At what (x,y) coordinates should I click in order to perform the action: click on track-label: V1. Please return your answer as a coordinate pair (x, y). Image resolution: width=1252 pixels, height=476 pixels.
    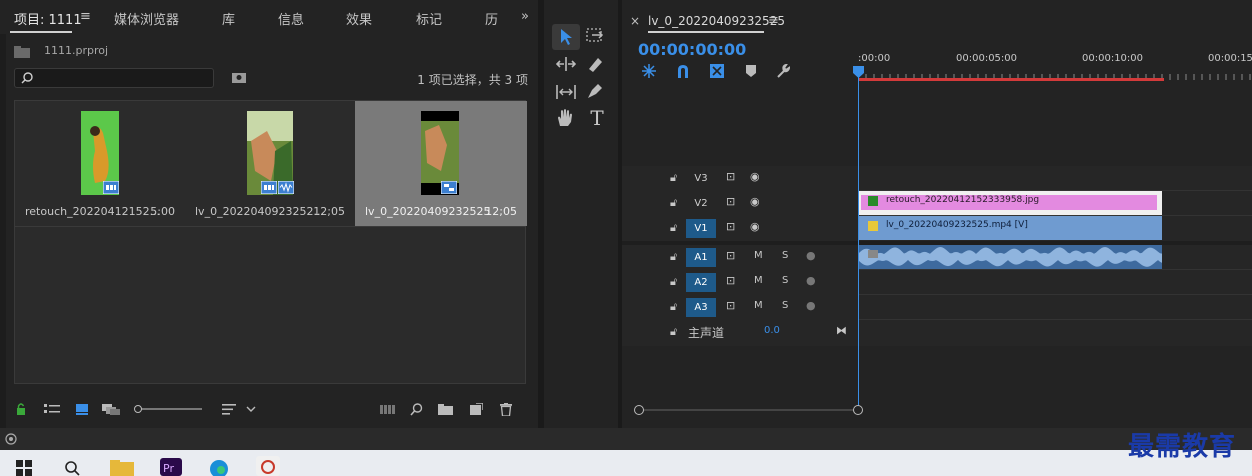
    Looking at the image, I should click on (701, 228).